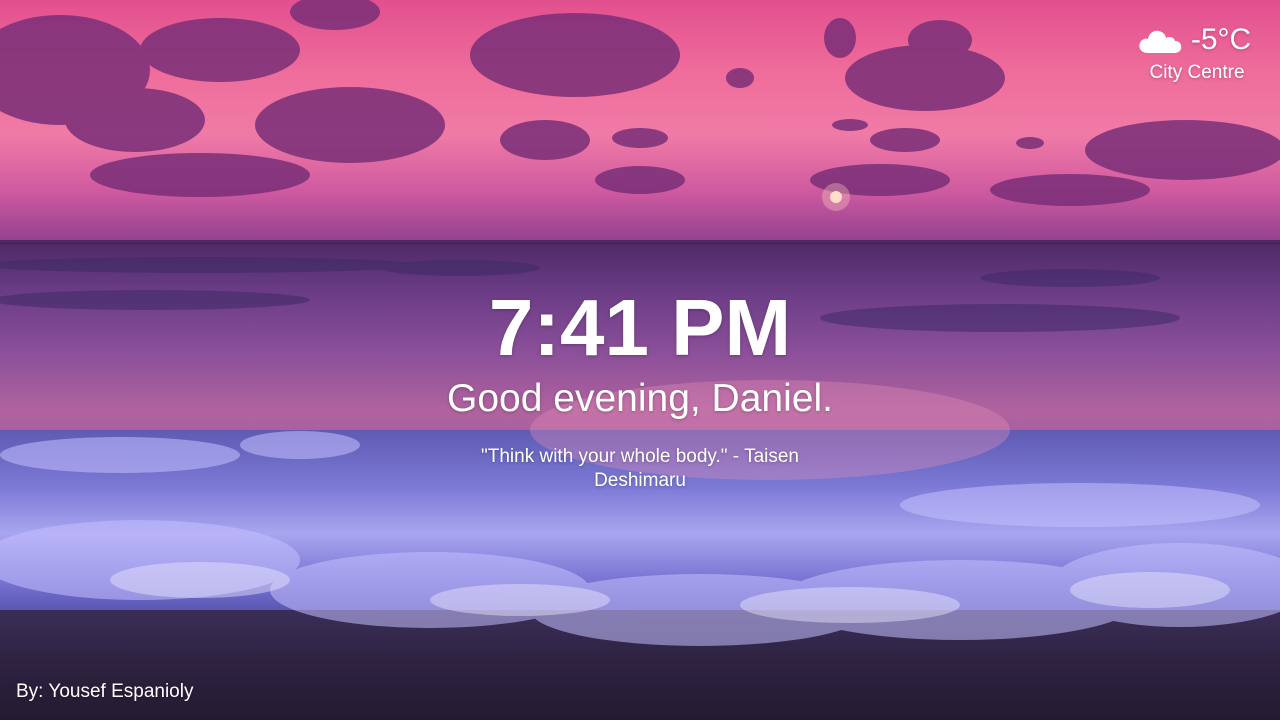  Describe the element at coordinates (640, 242) in the screenshot. I see `horizon-line` at that location.